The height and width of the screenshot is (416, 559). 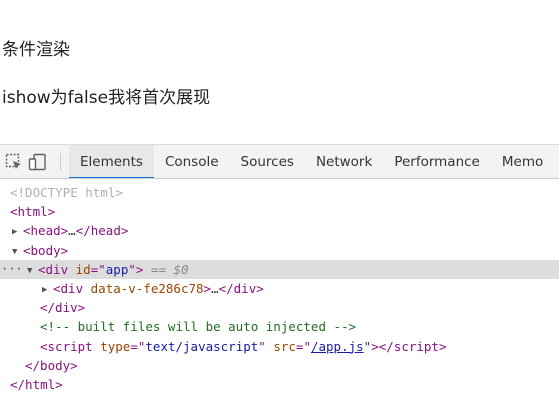 I want to click on device-toolbar-icon, so click(x=38, y=161).